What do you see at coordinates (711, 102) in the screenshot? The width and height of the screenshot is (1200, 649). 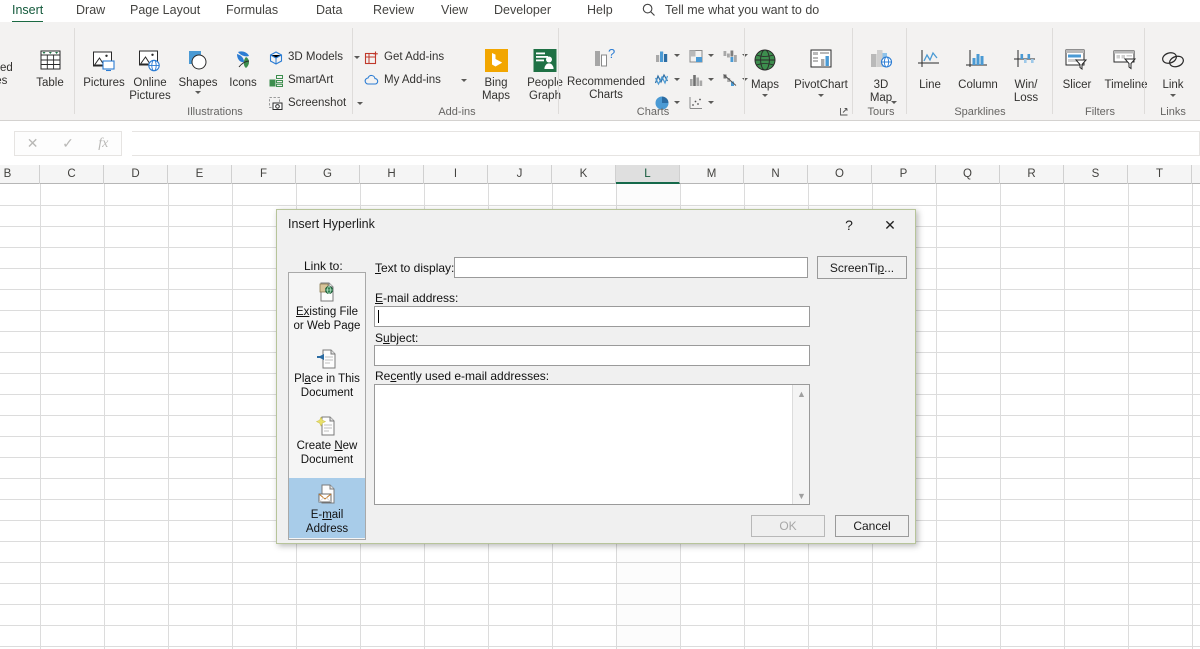 I see `scatter-chart-chevron-down-icon` at bounding box center [711, 102].